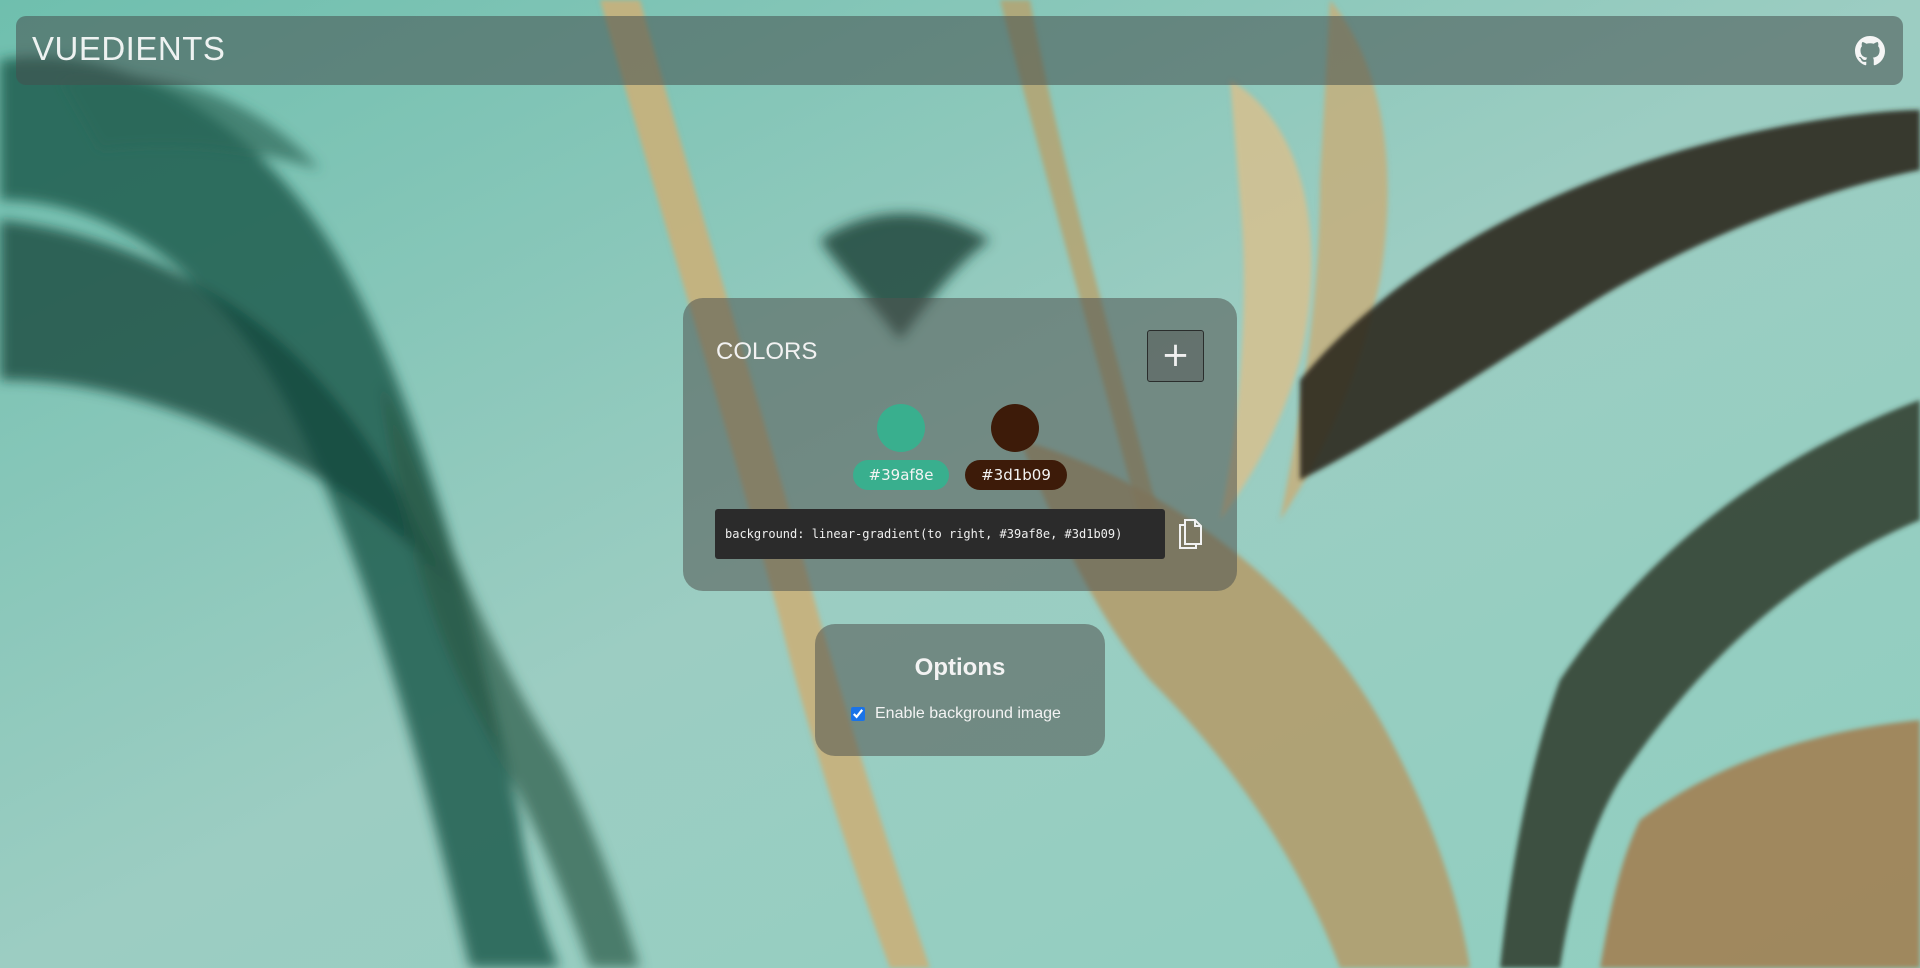 This screenshot has width=1920, height=968. Describe the element at coordinates (1870, 51) in the screenshot. I see `github-icon` at that location.